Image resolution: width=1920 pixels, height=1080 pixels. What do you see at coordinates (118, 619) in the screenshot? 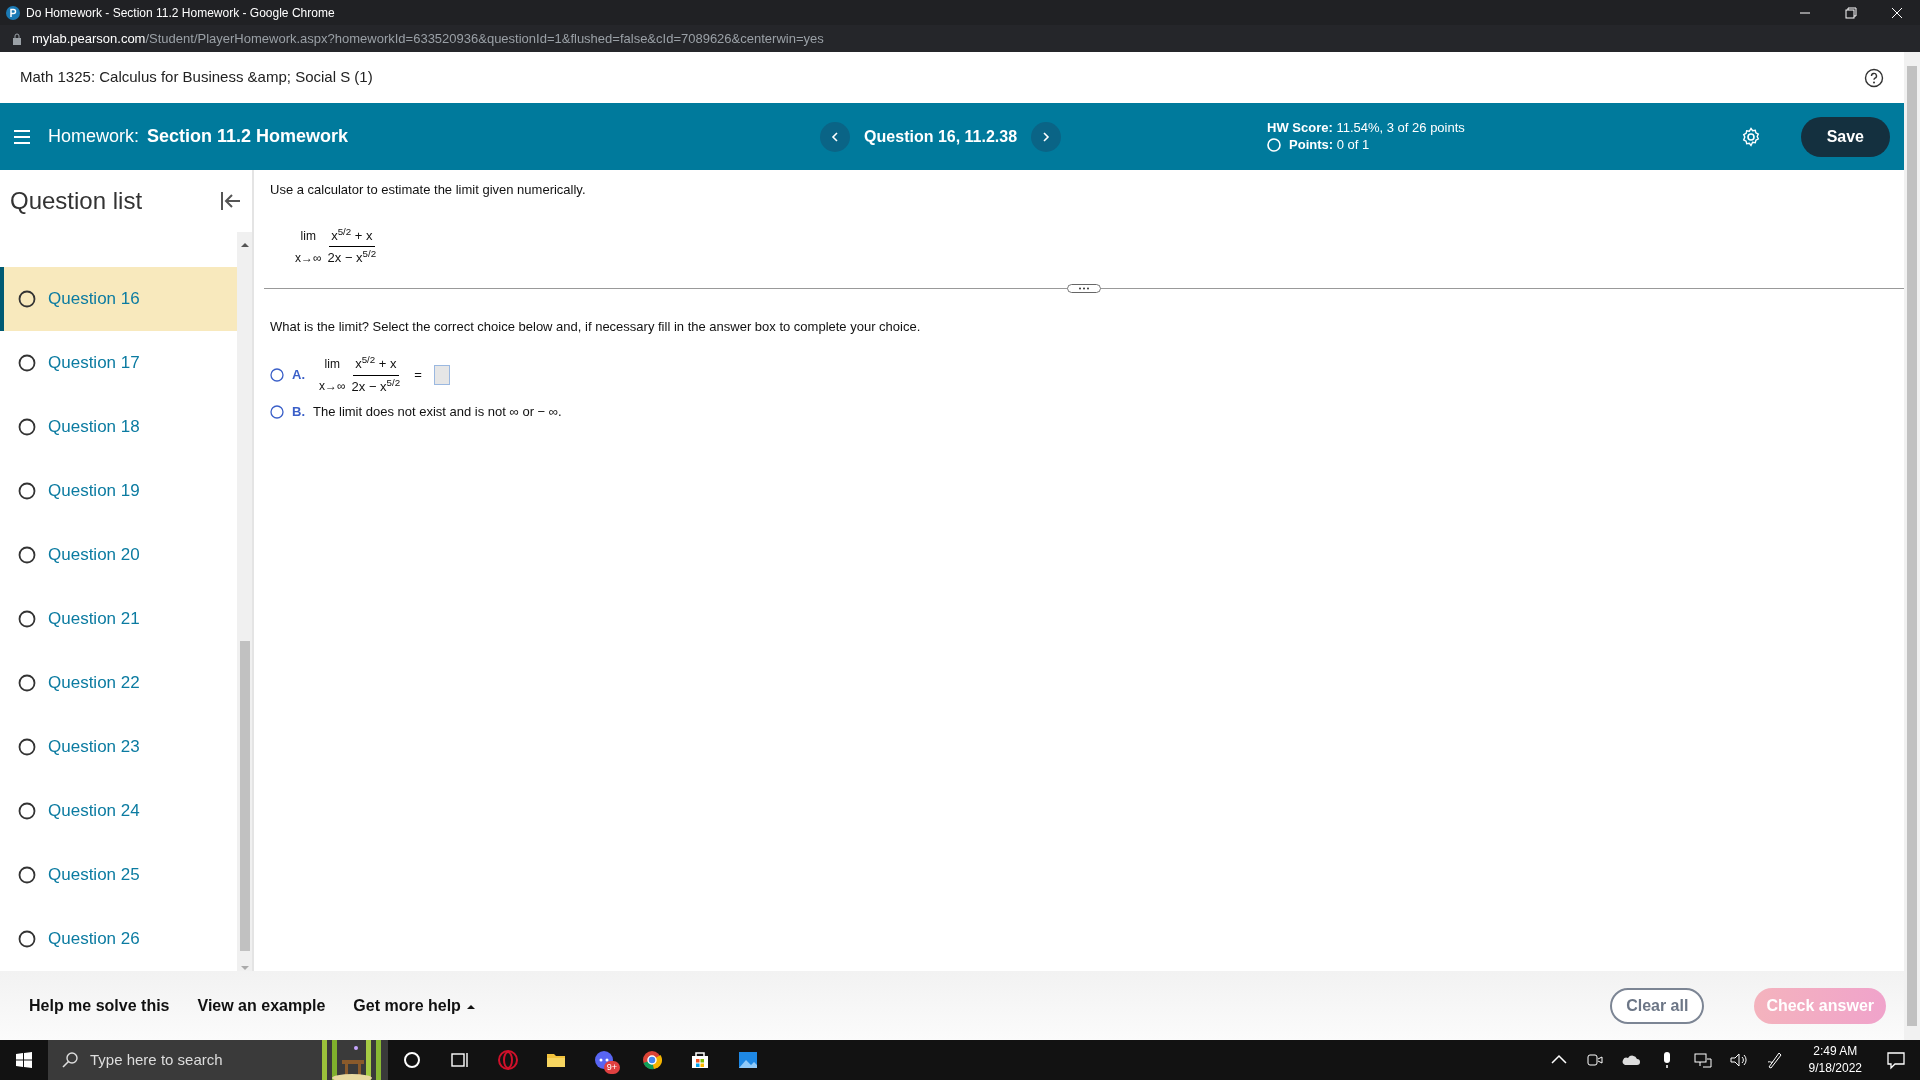
I see `question-item: Question 21` at bounding box center [118, 619].